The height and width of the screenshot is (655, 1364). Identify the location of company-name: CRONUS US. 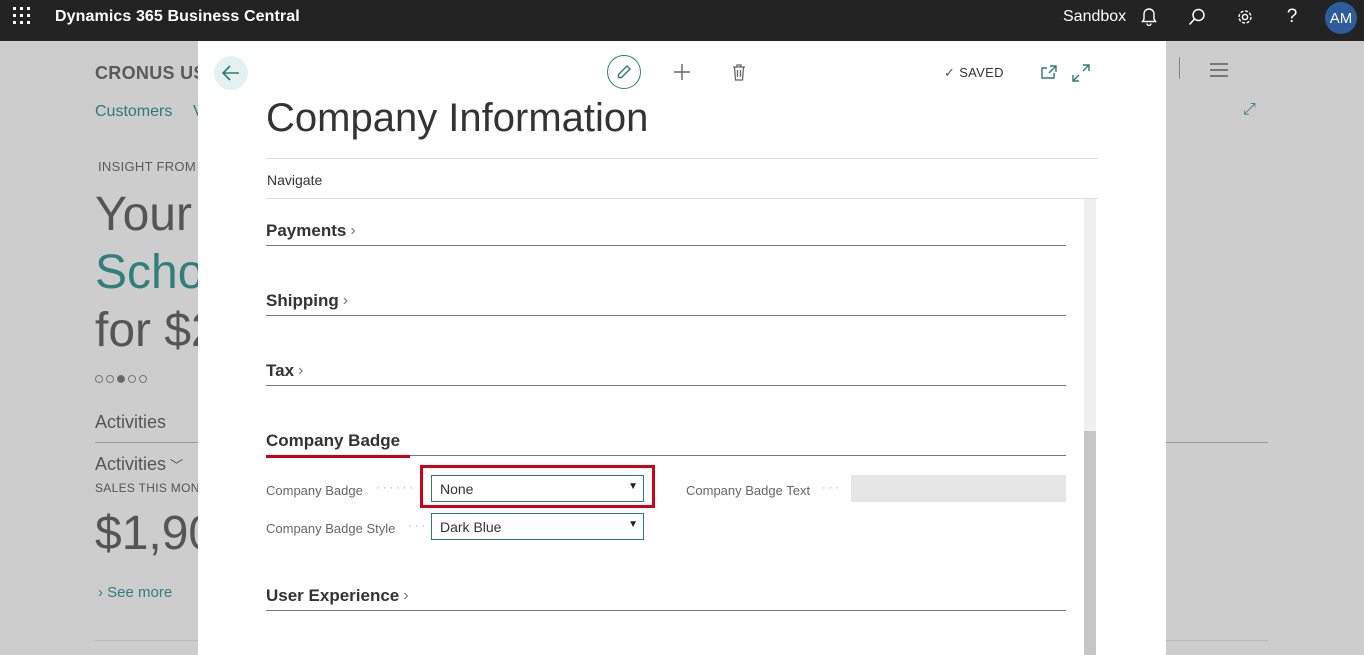
(150, 73).